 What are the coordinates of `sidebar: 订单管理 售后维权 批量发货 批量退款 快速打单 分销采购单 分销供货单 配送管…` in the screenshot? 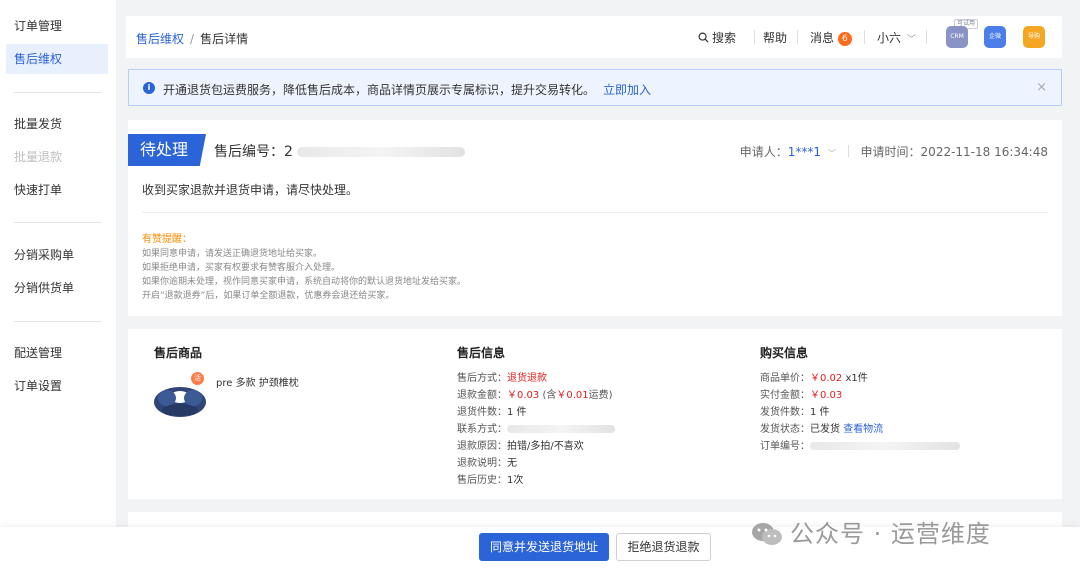 It's located at (58, 287).